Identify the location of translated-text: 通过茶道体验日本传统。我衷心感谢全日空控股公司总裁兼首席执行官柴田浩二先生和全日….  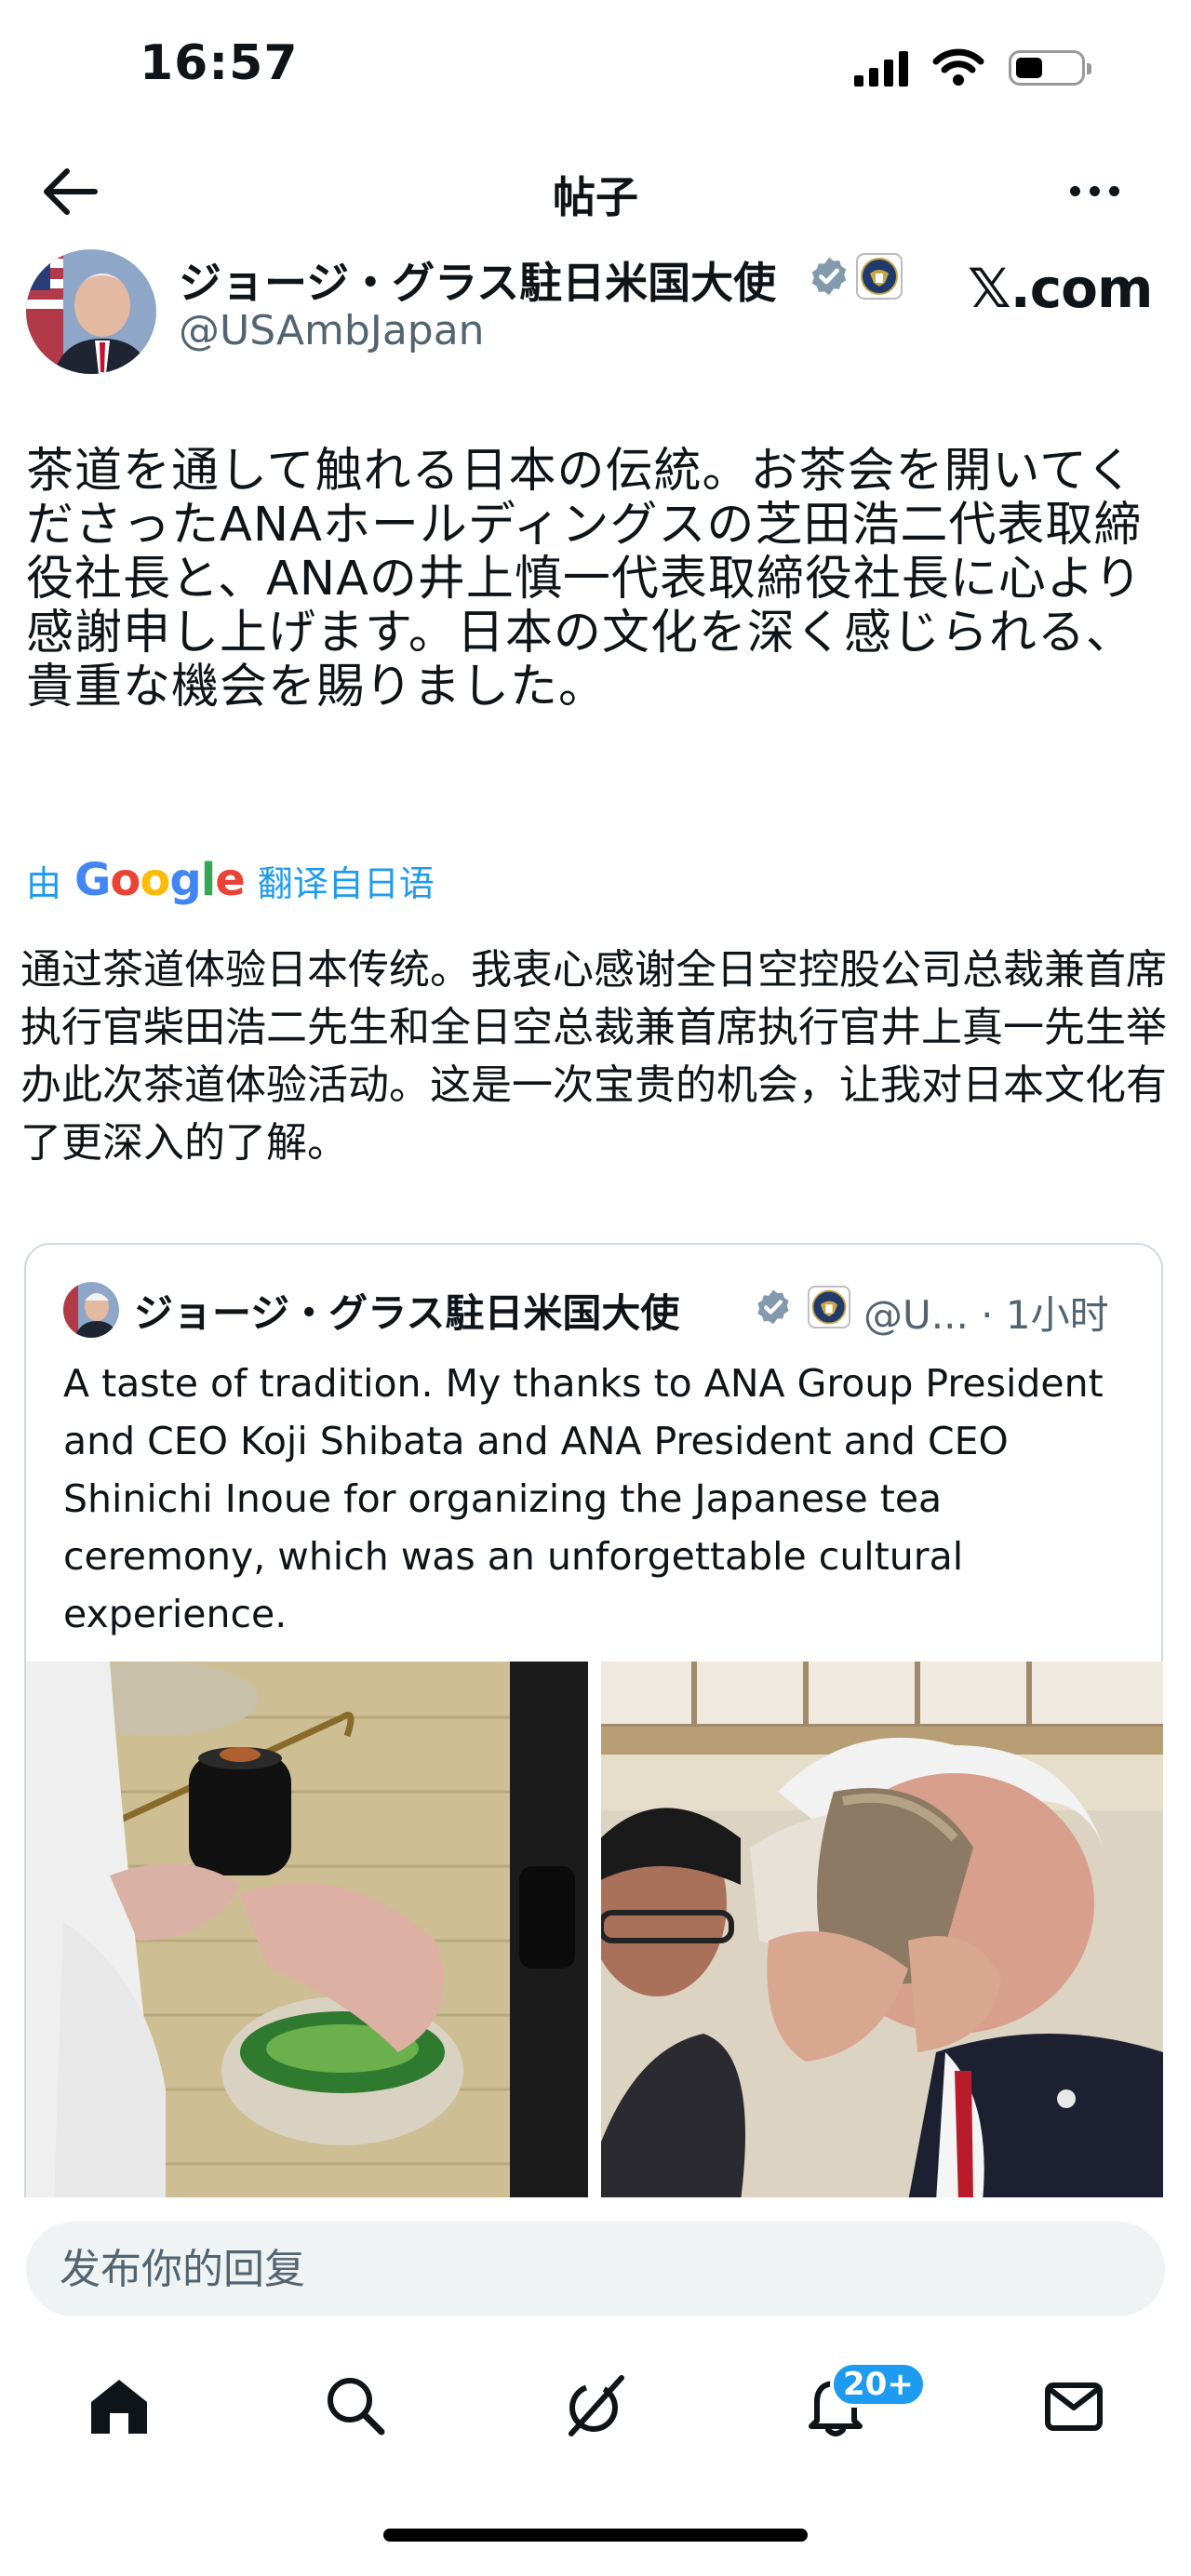
(593, 1056).